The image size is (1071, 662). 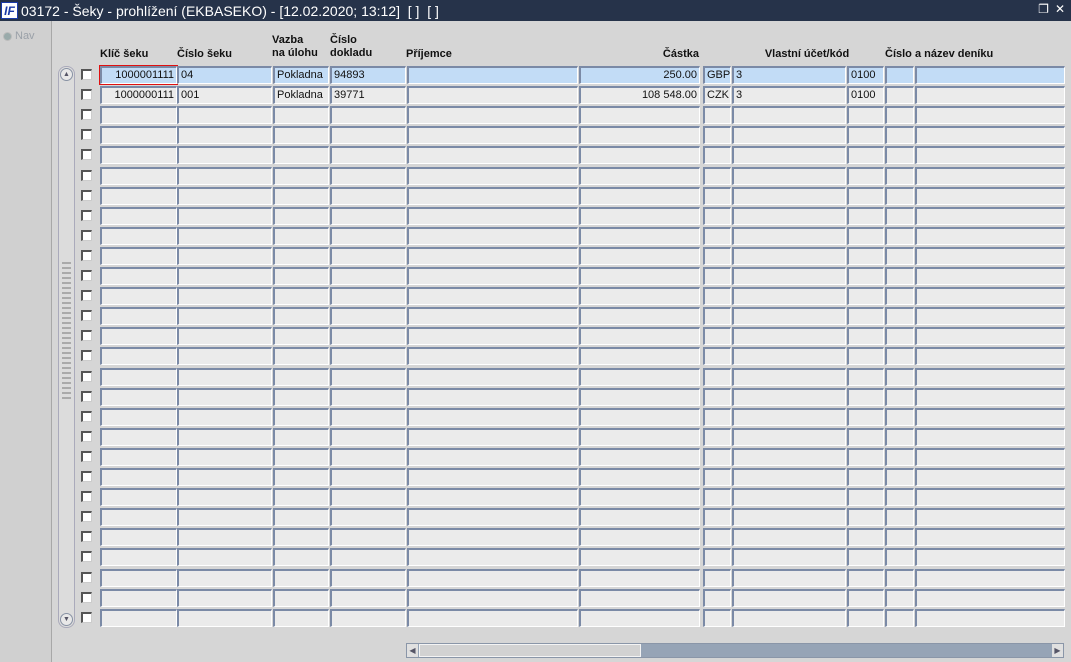 What do you see at coordinates (224, 75) in the screenshot?
I see `cell-cislo: 04` at bounding box center [224, 75].